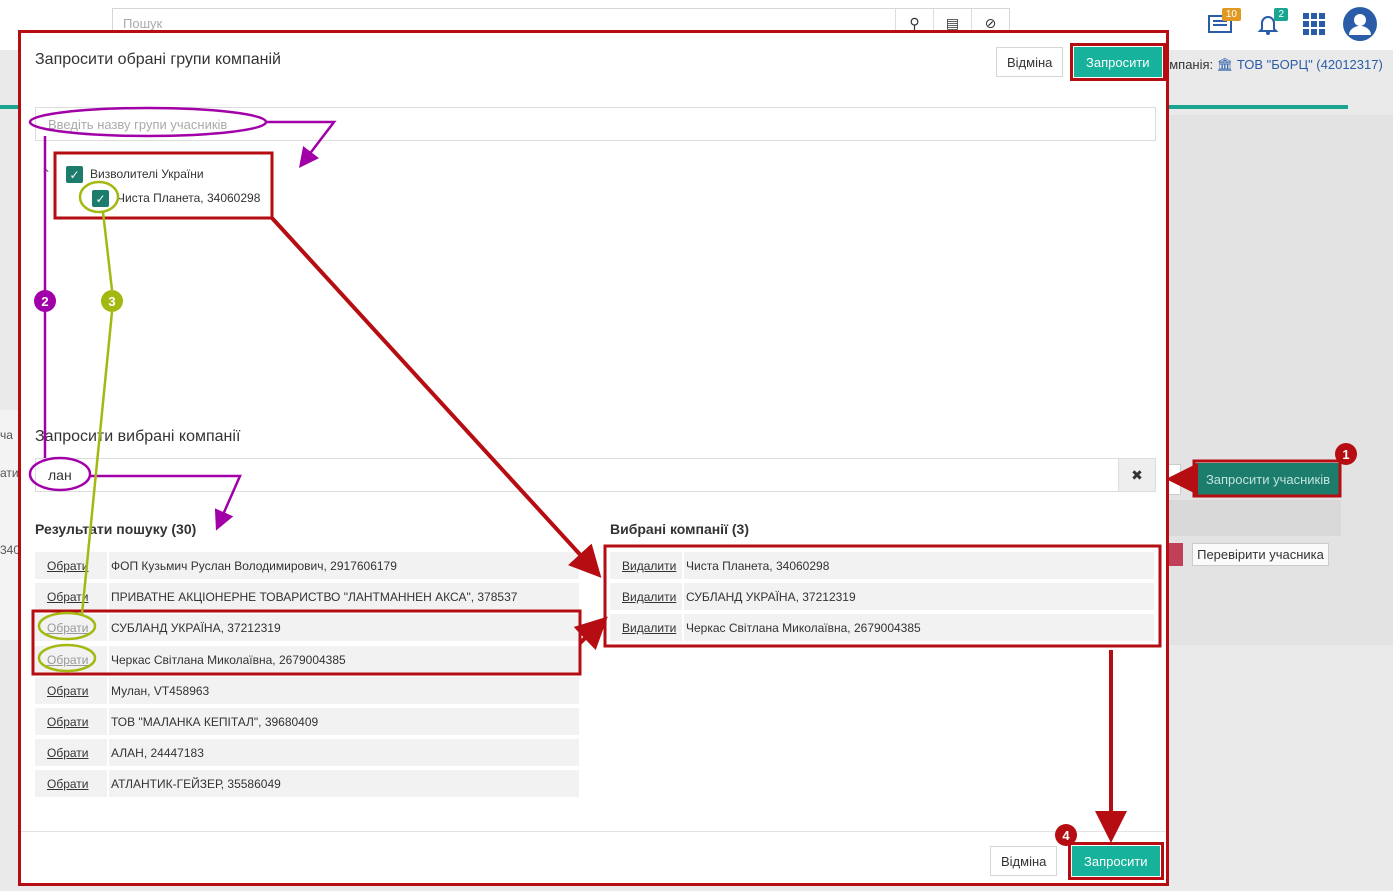 This screenshot has height=891, width=1393. What do you see at coordinates (143, 23) in the screenshot?
I see `global-search-placeholder: Пошук` at bounding box center [143, 23].